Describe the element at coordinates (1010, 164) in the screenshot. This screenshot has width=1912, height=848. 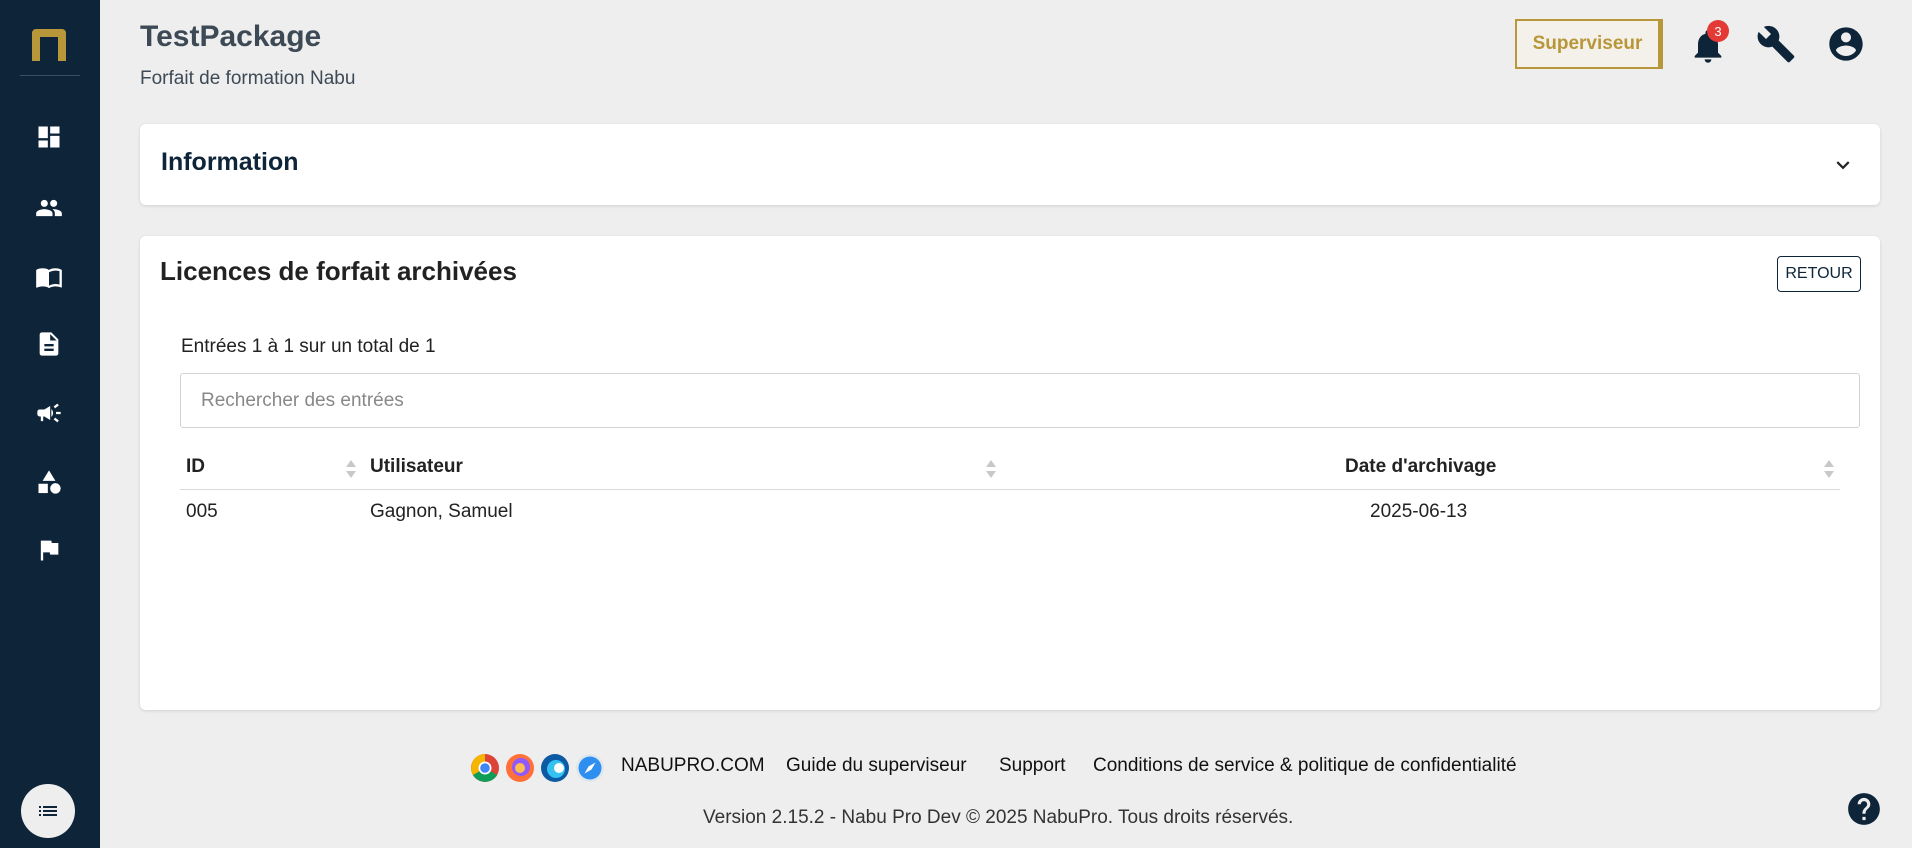
I see `information-panel: Information` at that location.